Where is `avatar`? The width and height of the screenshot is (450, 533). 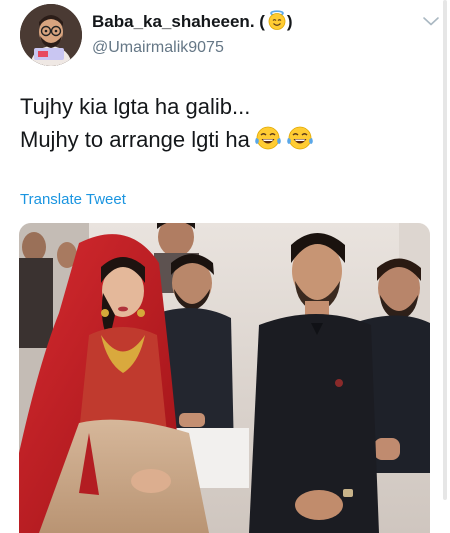
avatar is located at coordinates (51, 35).